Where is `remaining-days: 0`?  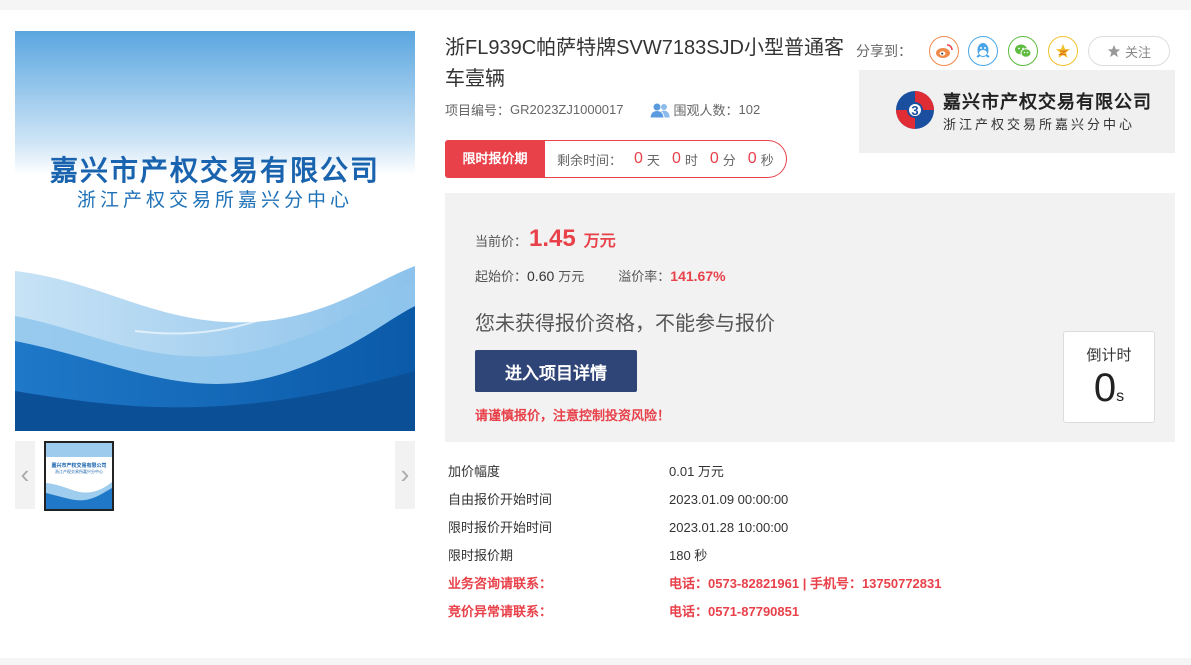
remaining-days: 0 is located at coordinates (638, 158).